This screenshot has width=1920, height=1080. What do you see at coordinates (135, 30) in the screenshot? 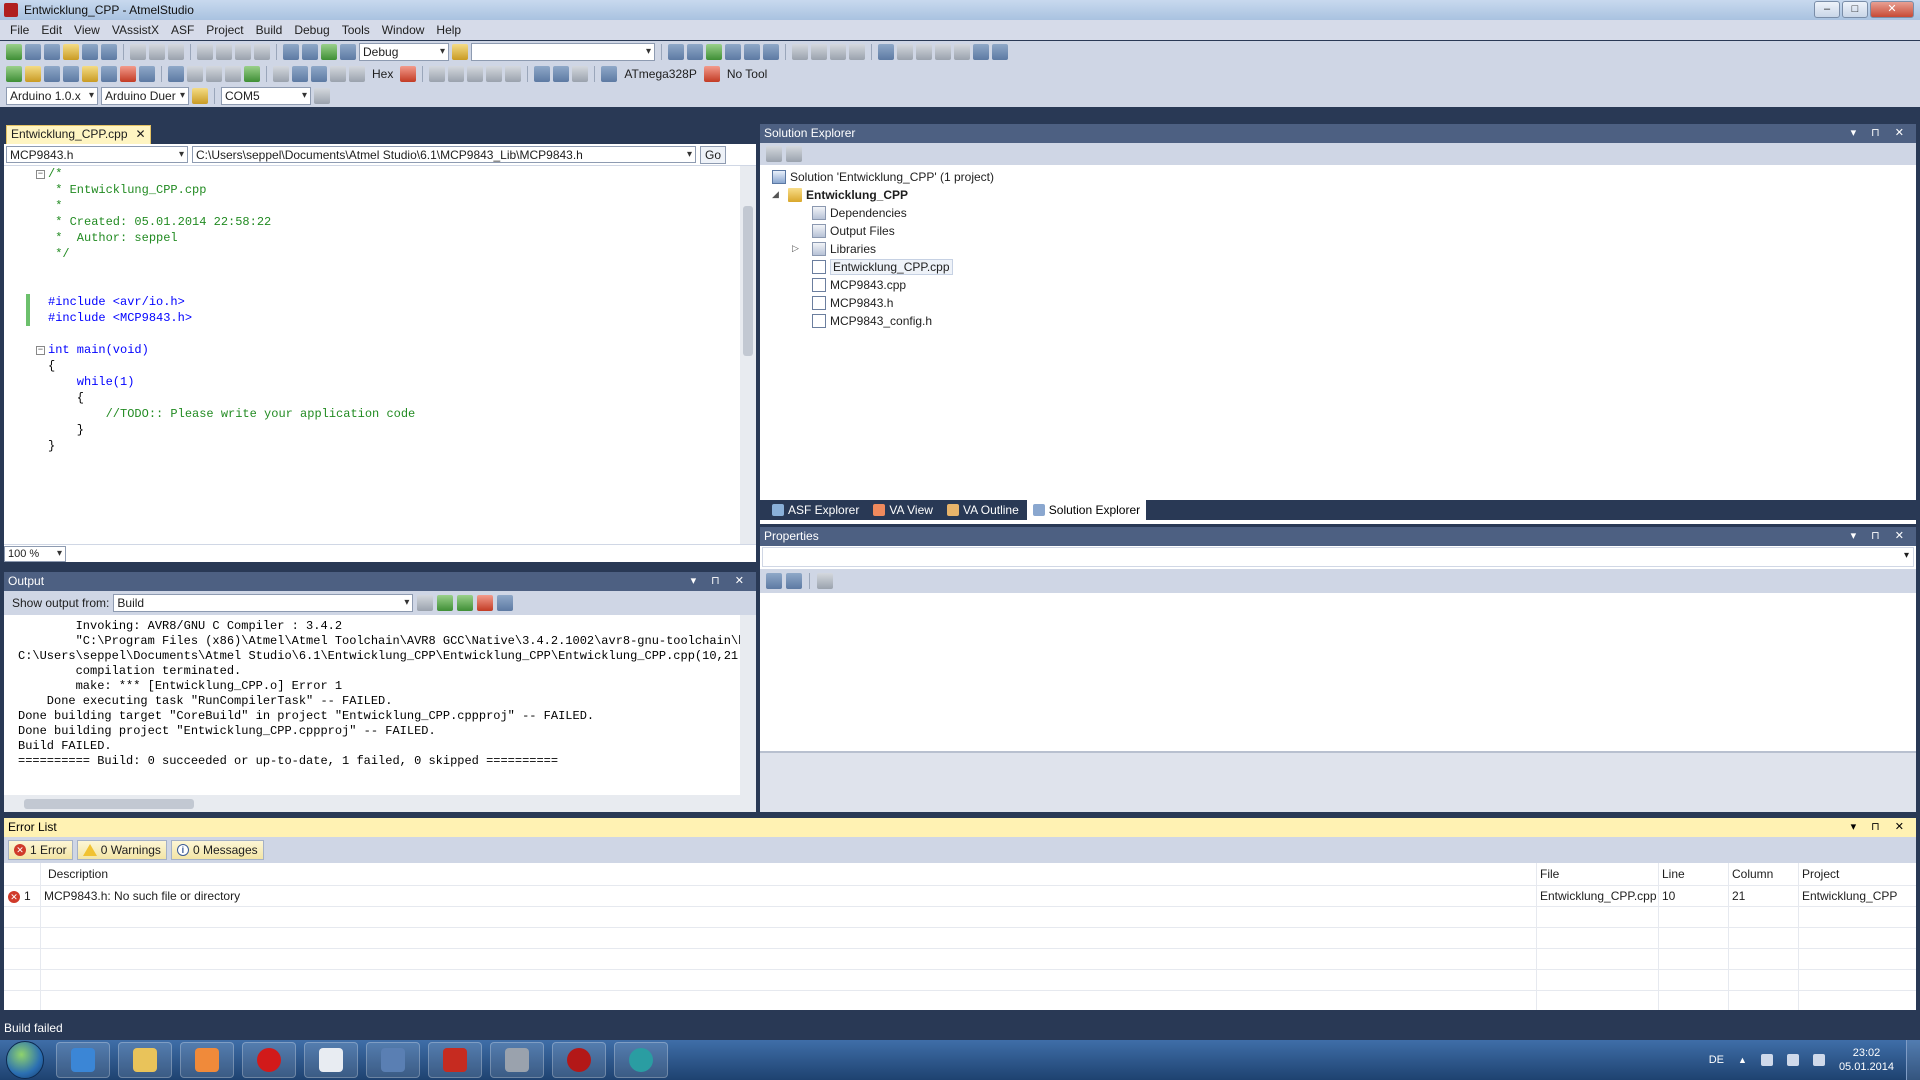
I see `menu-vassistx: VAssistX` at bounding box center [135, 30].